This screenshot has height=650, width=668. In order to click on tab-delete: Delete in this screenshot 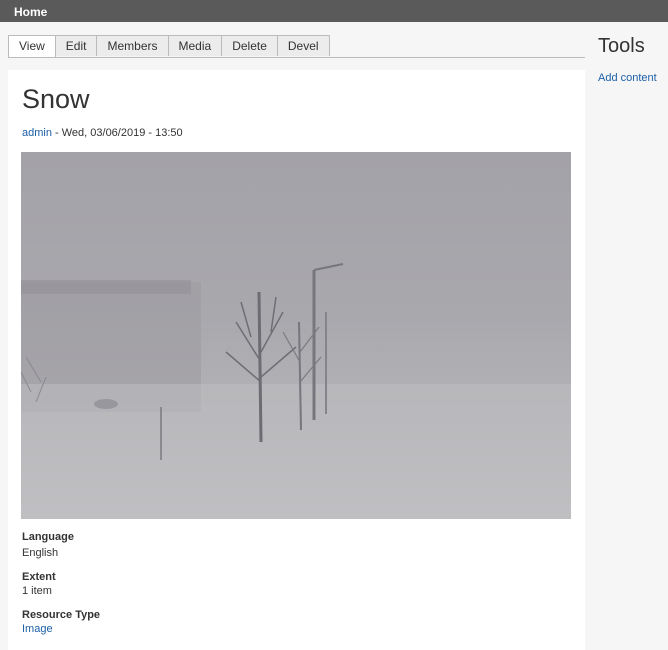, I will do `click(250, 45)`.